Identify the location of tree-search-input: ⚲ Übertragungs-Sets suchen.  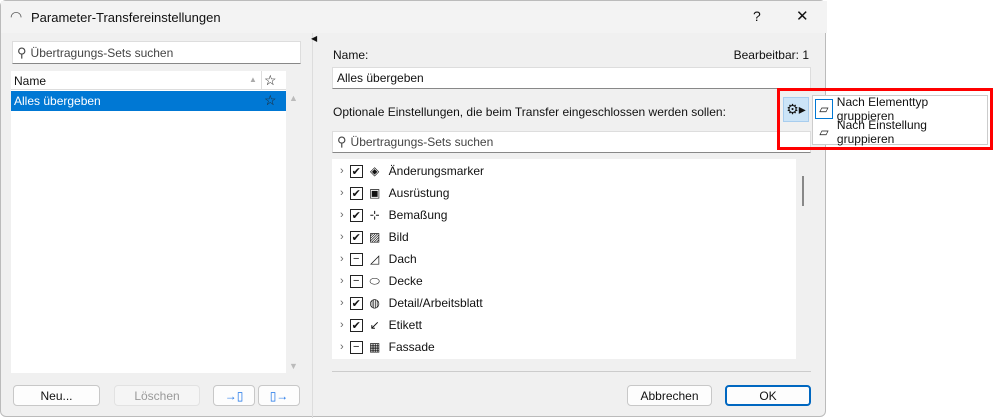
(571, 142).